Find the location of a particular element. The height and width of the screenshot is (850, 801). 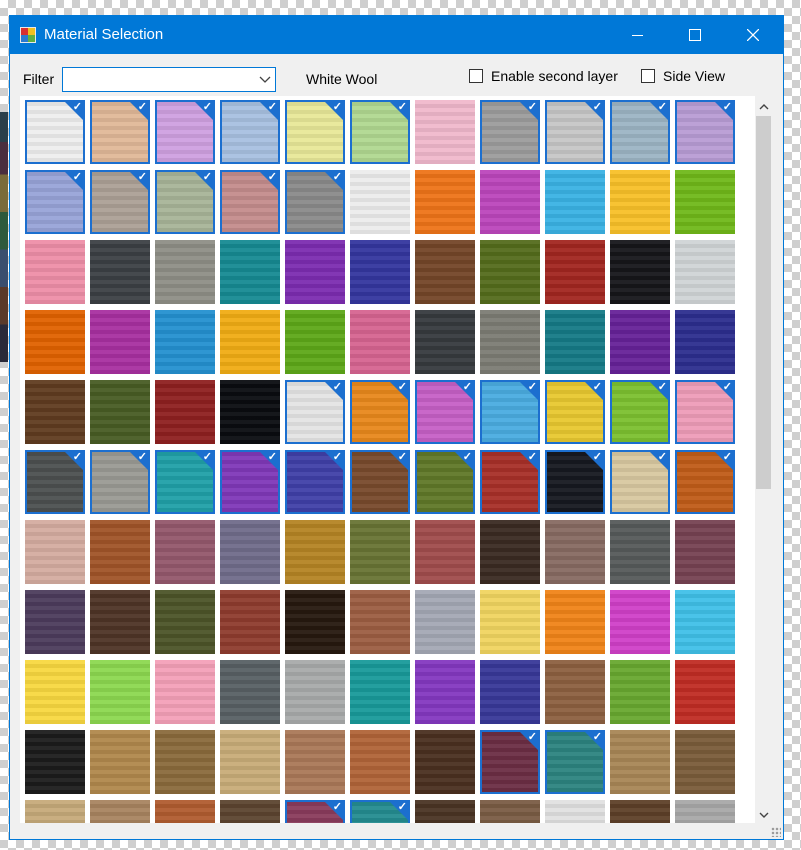

maximize-button is located at coordinates (695, 35).